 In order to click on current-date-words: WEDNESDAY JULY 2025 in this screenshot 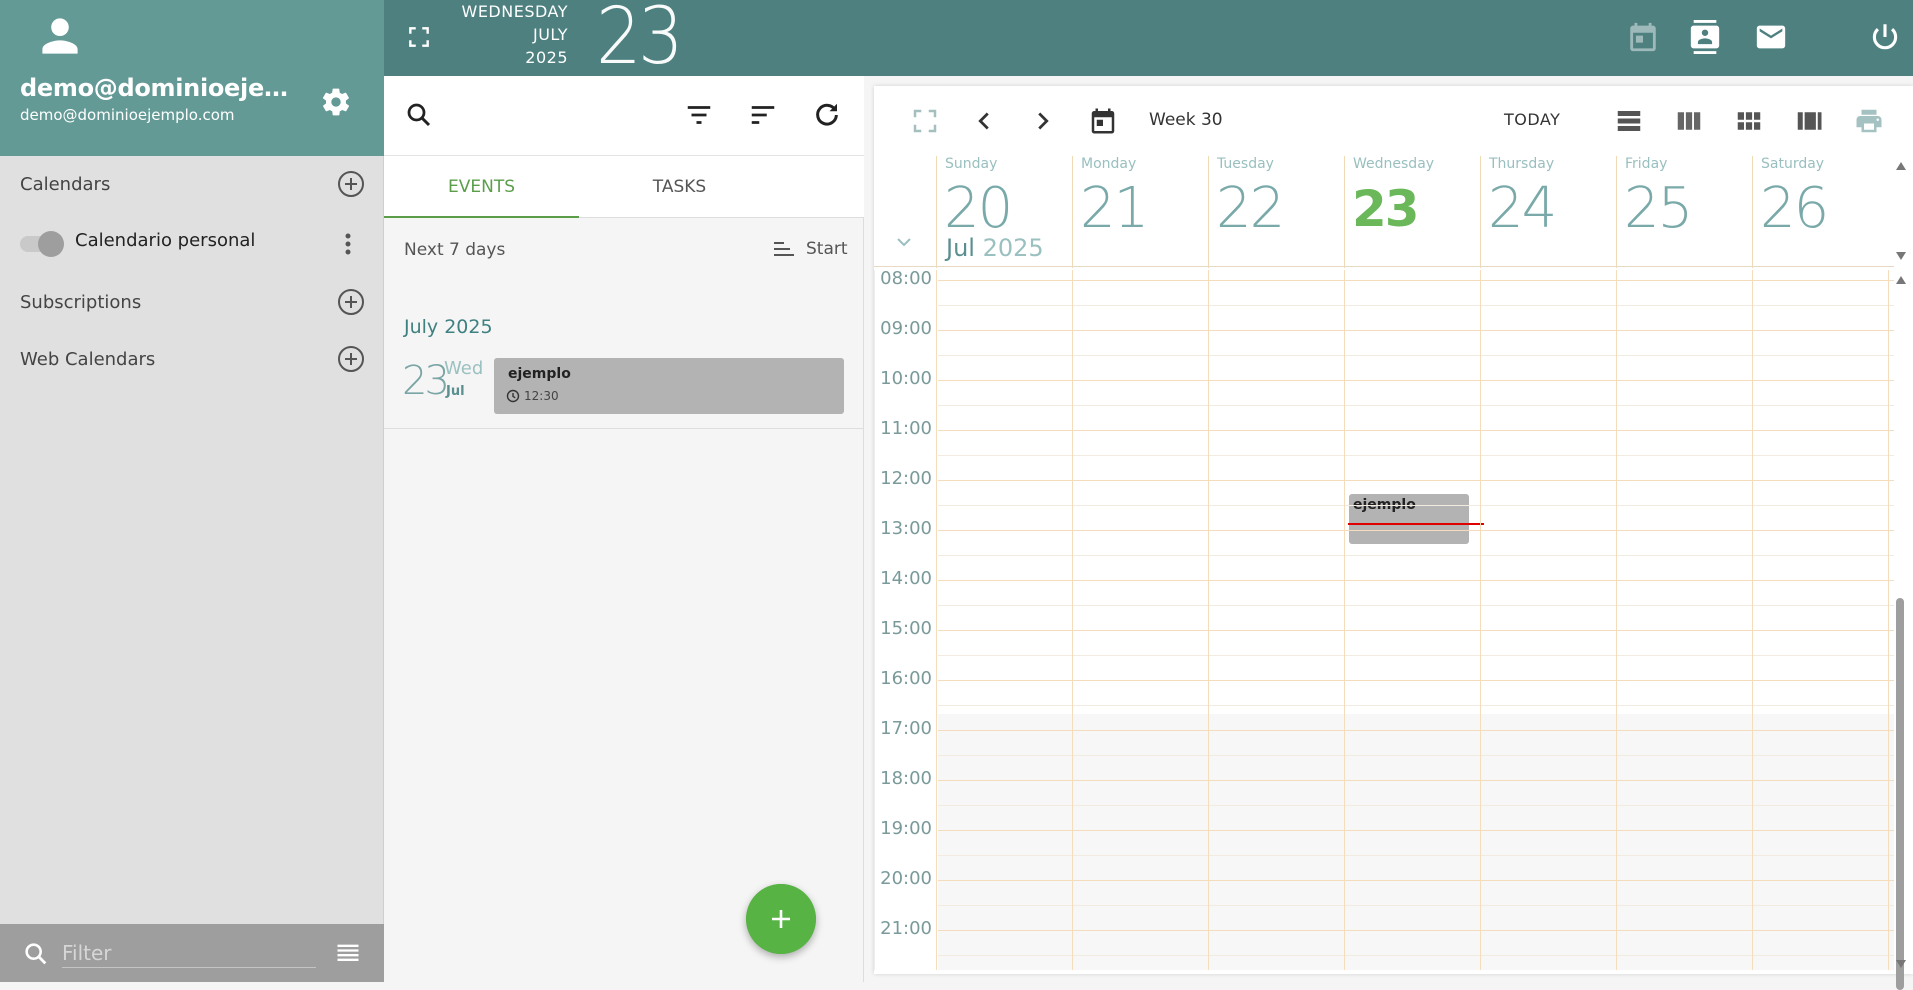, I will do `click(506, 34)`.